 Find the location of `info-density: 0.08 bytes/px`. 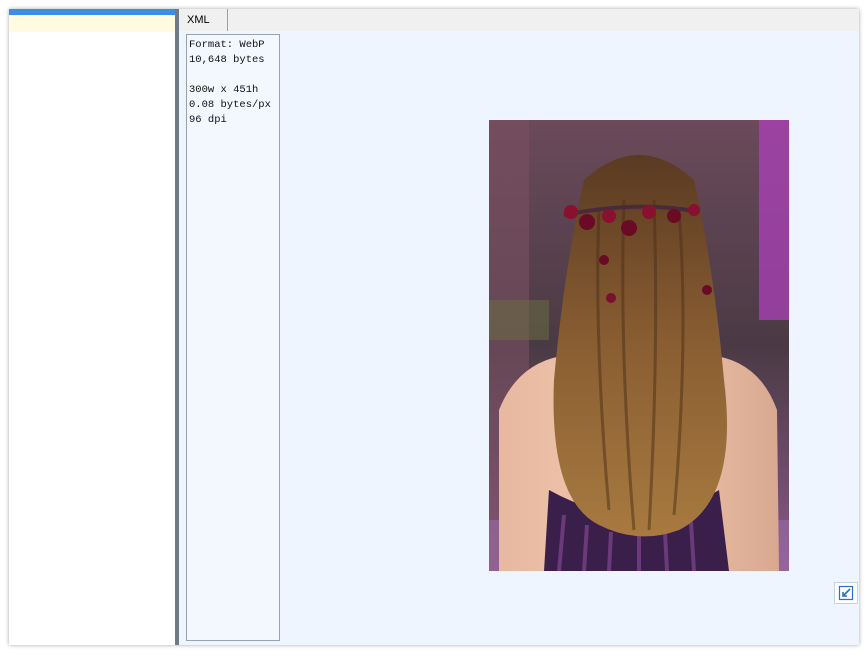

info-density: 0.08 bytes/px is located at coordinates (230, 105).